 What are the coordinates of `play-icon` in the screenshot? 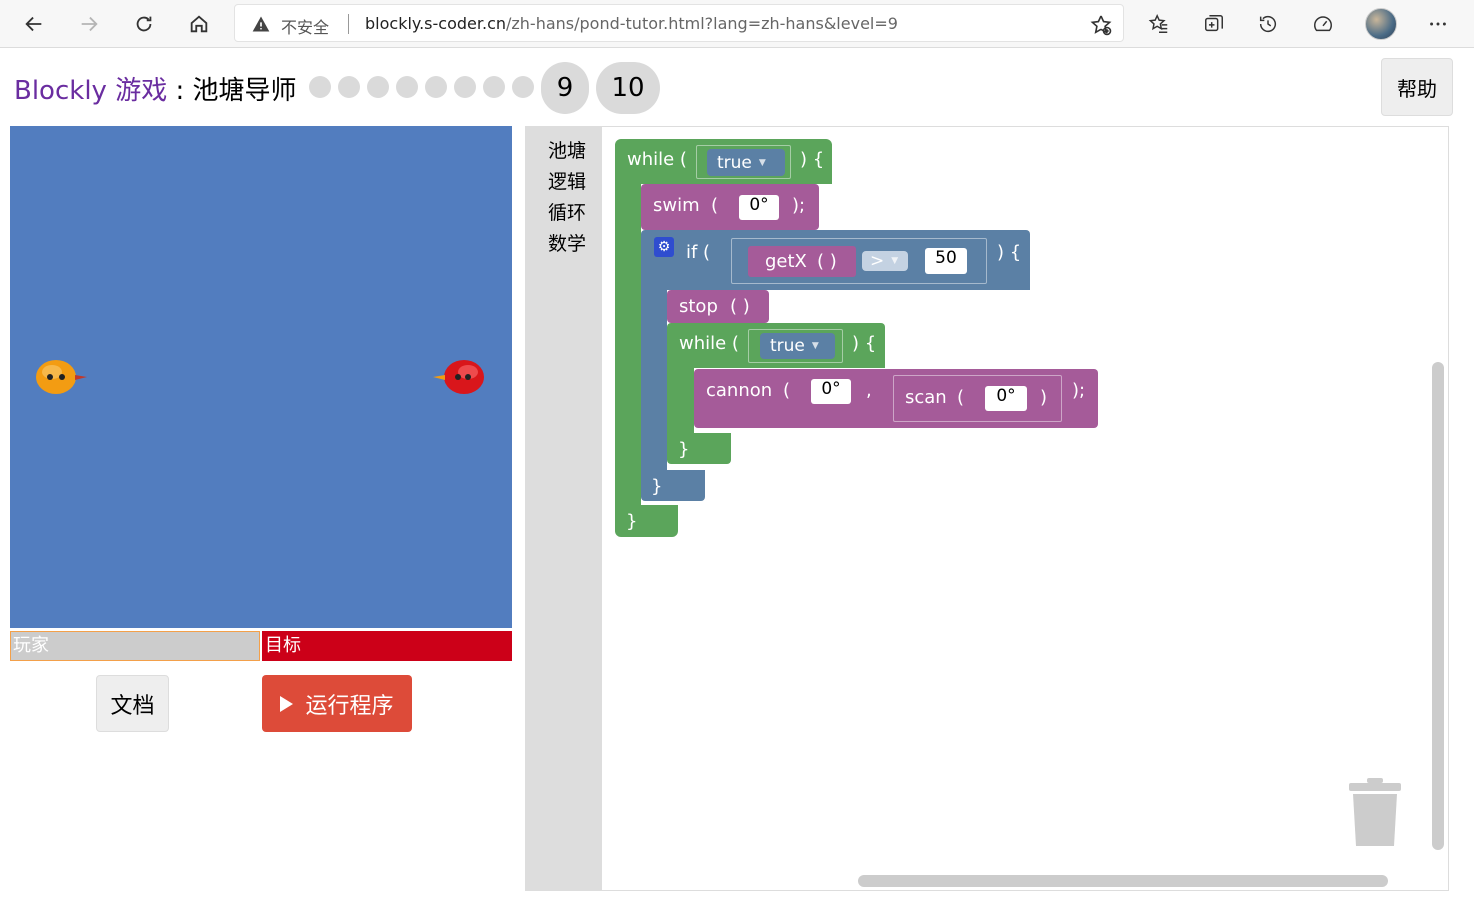 It's located at (287, 703).